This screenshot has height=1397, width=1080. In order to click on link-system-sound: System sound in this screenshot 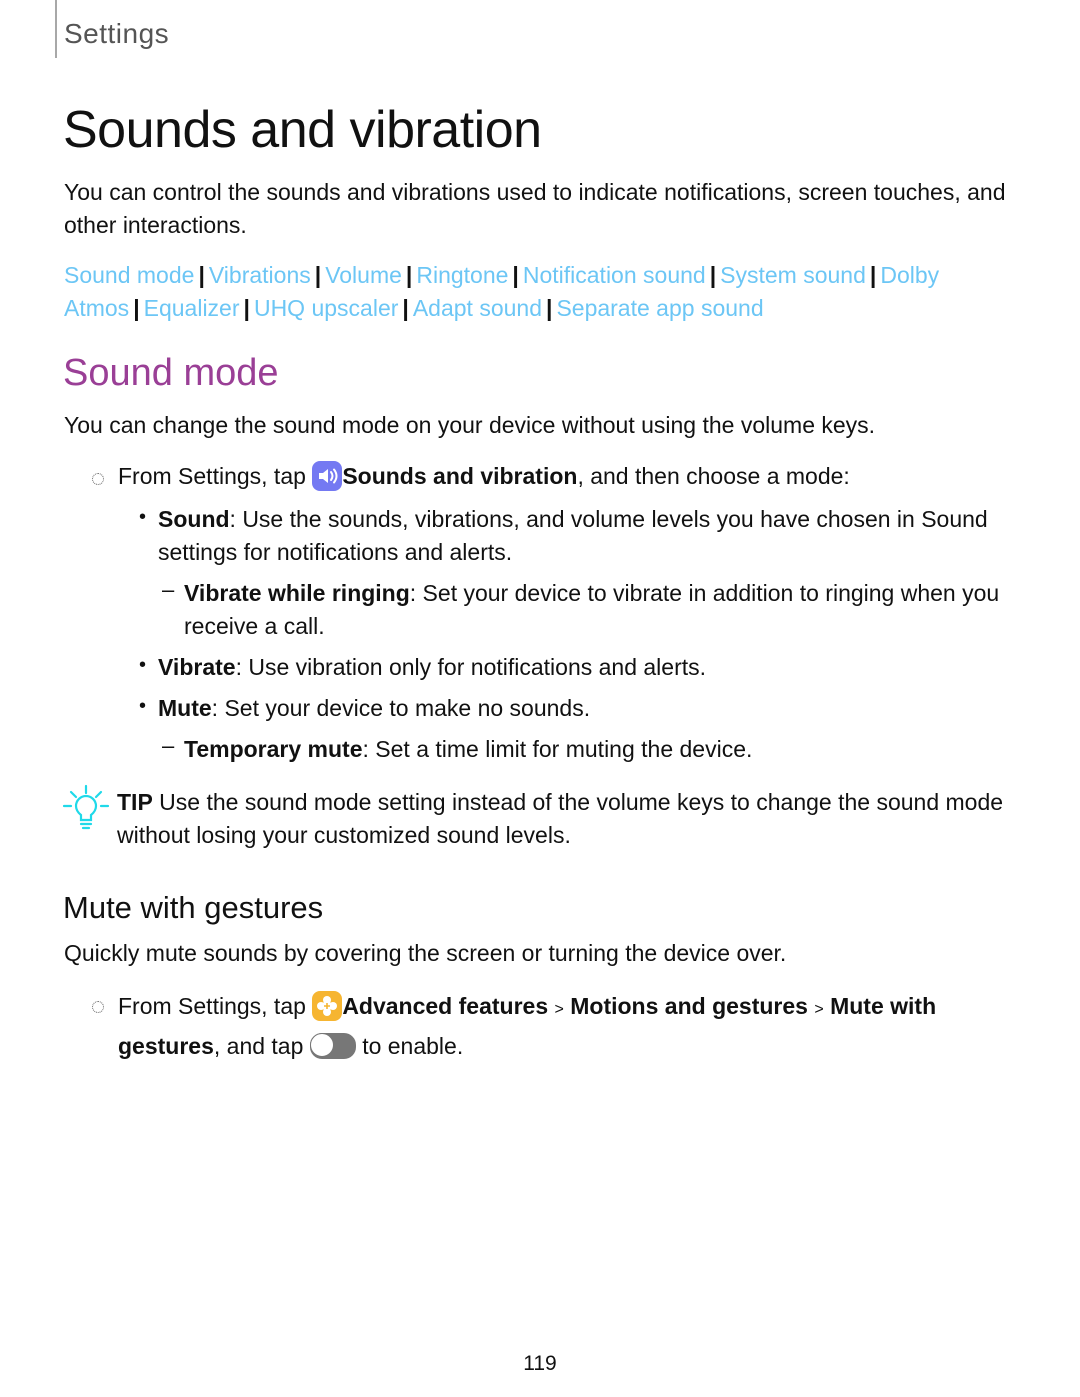, I will do `click(793, 275)`.